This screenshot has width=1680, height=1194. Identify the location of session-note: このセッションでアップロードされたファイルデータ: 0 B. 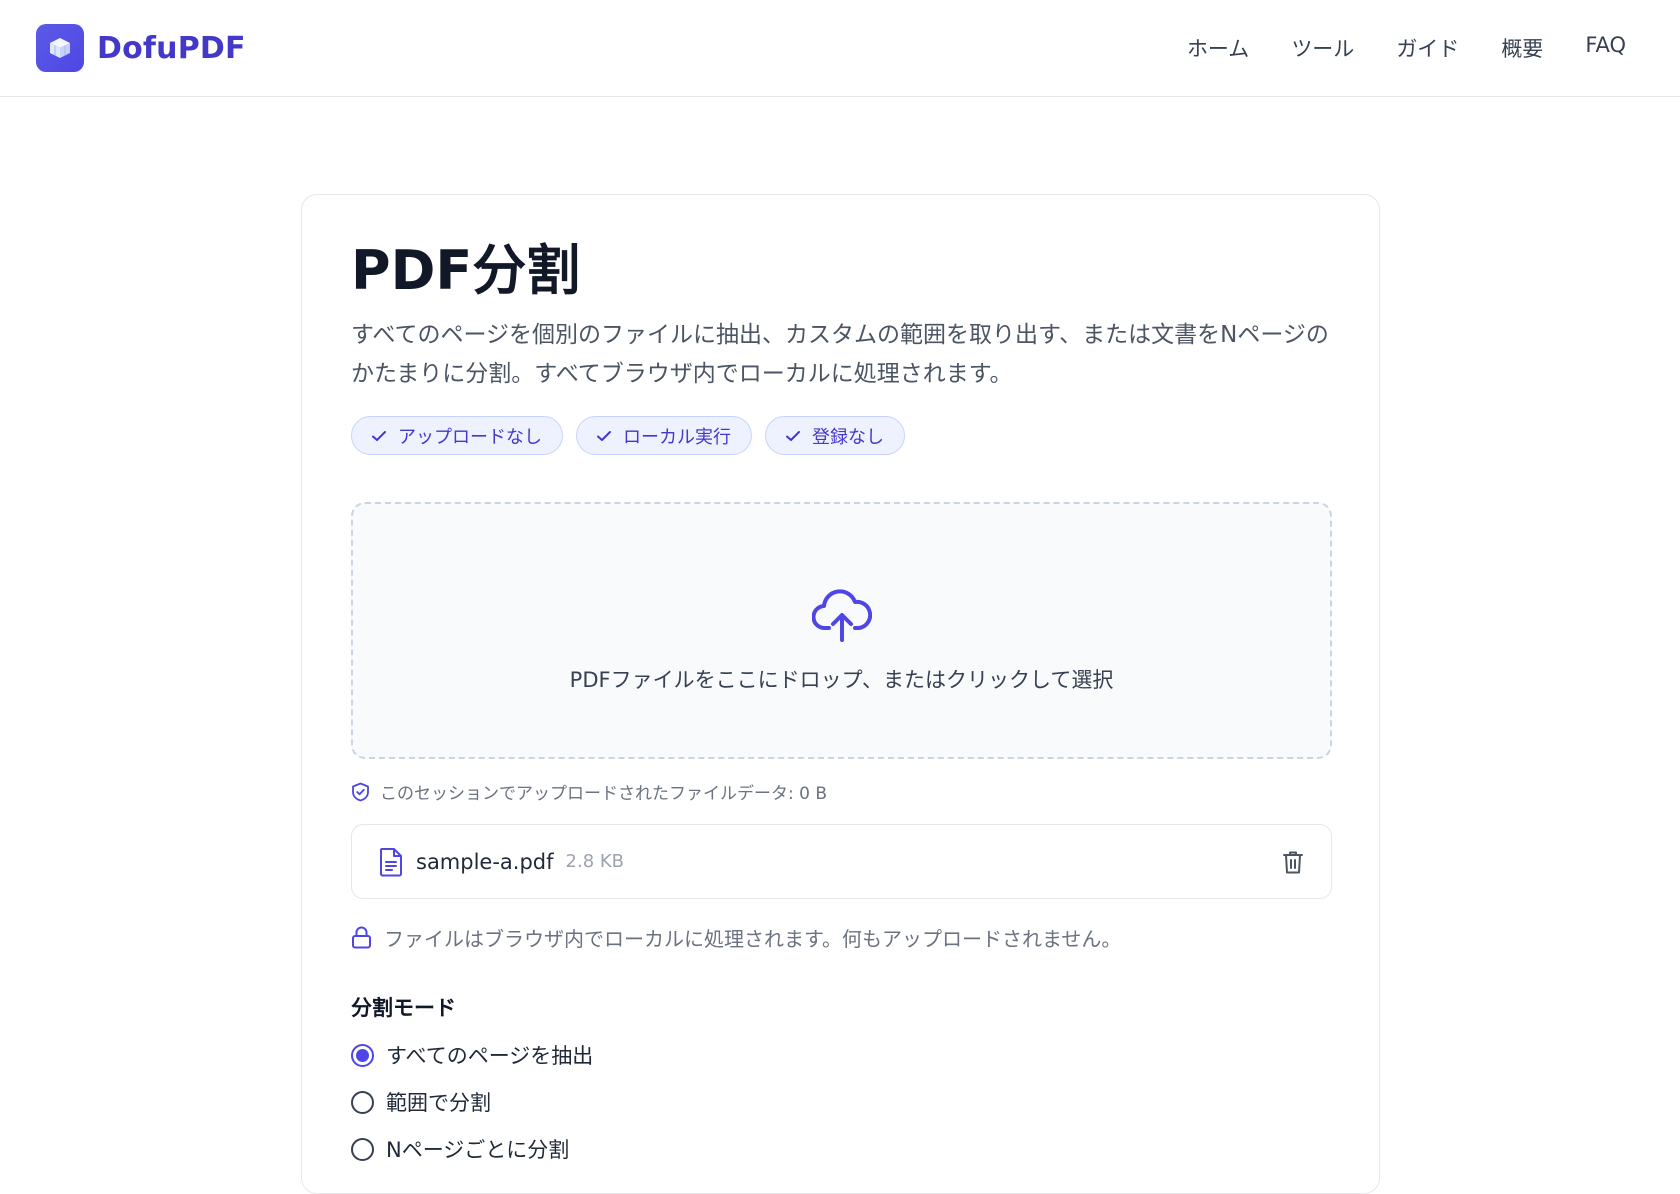
(840, 791).